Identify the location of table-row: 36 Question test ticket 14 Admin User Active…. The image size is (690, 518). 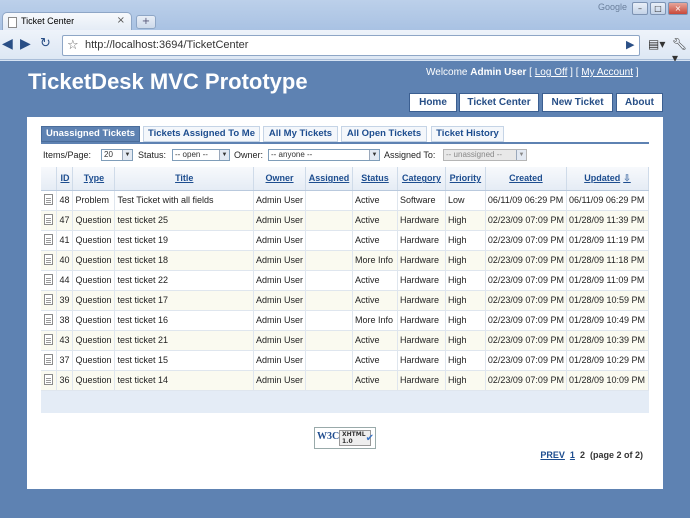
(345, 380).